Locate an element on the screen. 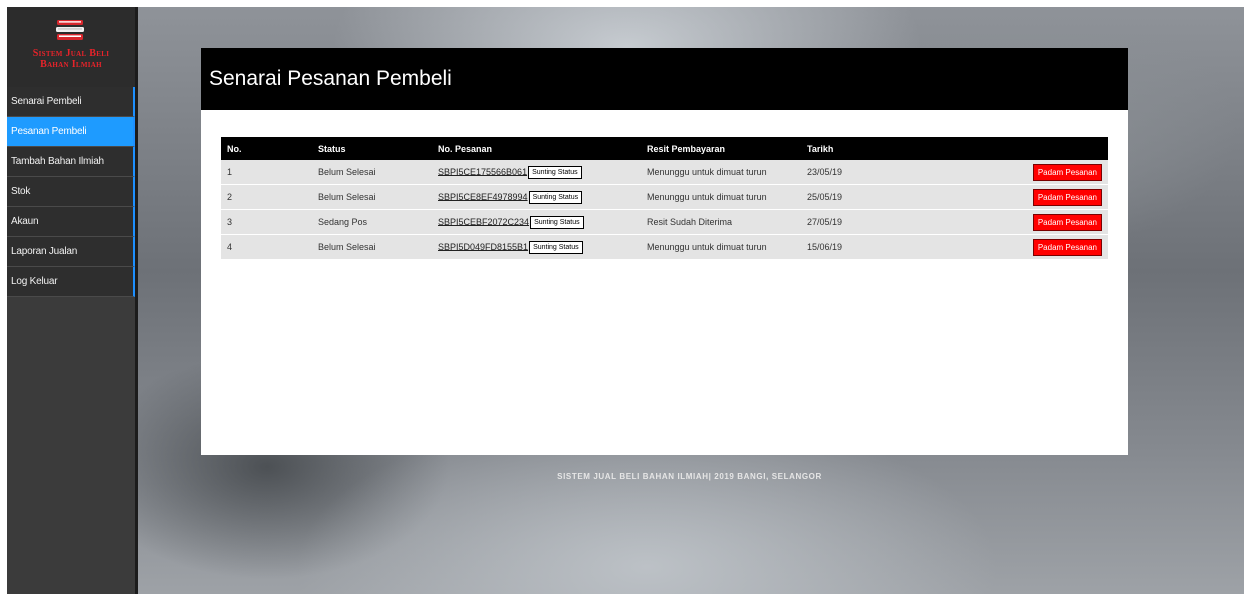  order-no-link: SBPI5D049FD8155B1 is located at coordinates (483, 246).